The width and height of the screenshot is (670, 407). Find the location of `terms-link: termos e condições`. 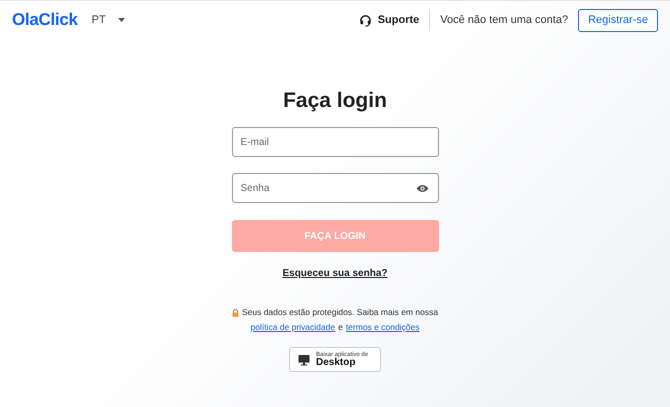

terms-link: termos e condições is located at coordinates (383, 327).